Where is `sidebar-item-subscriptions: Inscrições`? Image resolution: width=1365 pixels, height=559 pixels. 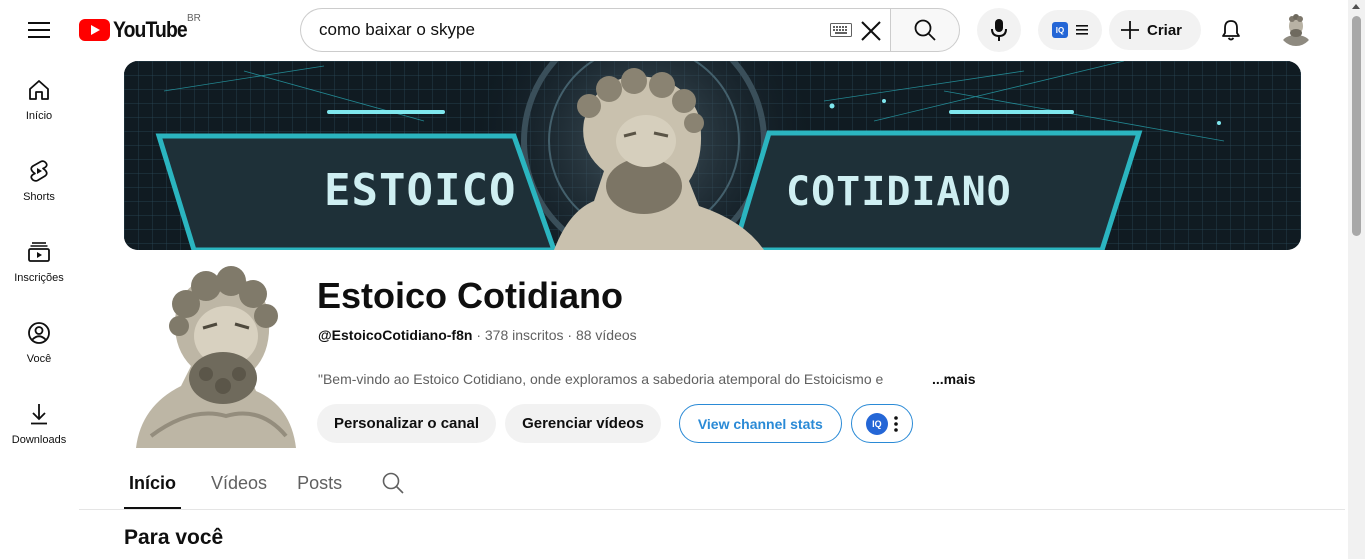
sidebar-item-subscriptions: Inscrições is located at coordinates (39, 259).